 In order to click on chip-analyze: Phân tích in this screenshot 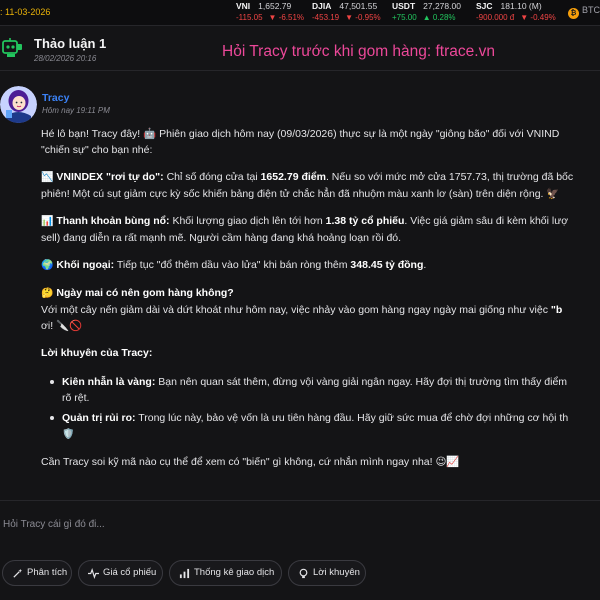, I will do `click(37, 573)`.